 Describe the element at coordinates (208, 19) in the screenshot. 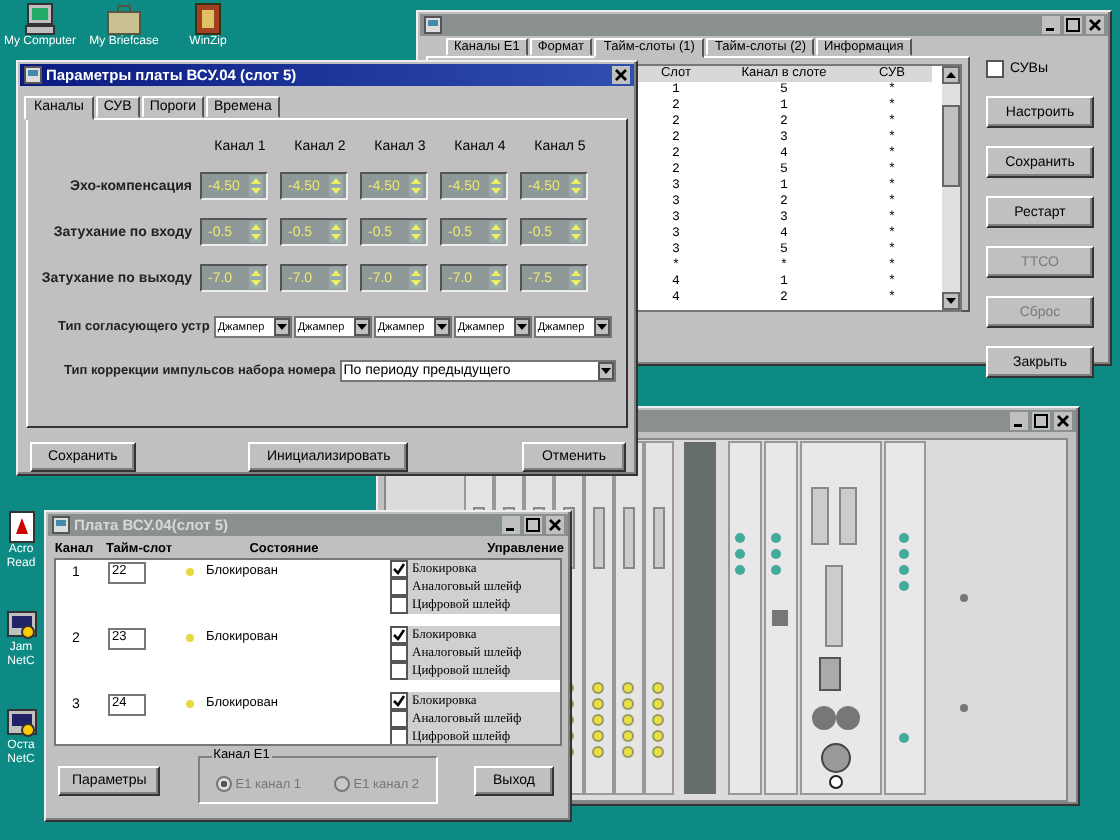

I see `archive-icon` at that location.